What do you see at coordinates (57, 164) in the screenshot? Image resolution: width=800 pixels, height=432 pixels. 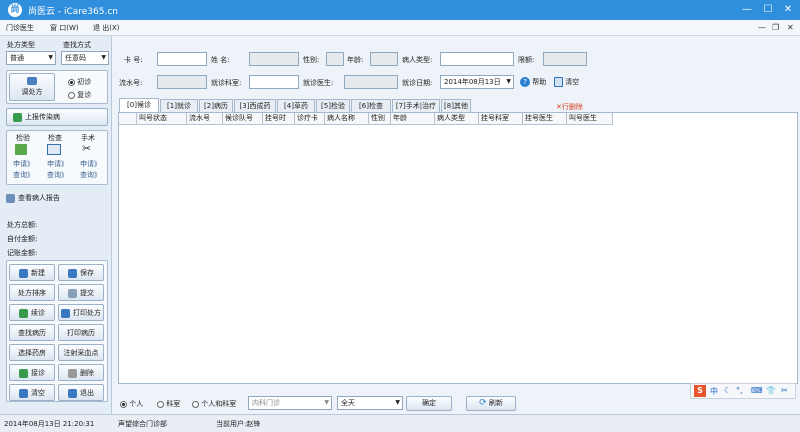 I see `exam-request-link: 申请》` at bounding box center [57, 164].